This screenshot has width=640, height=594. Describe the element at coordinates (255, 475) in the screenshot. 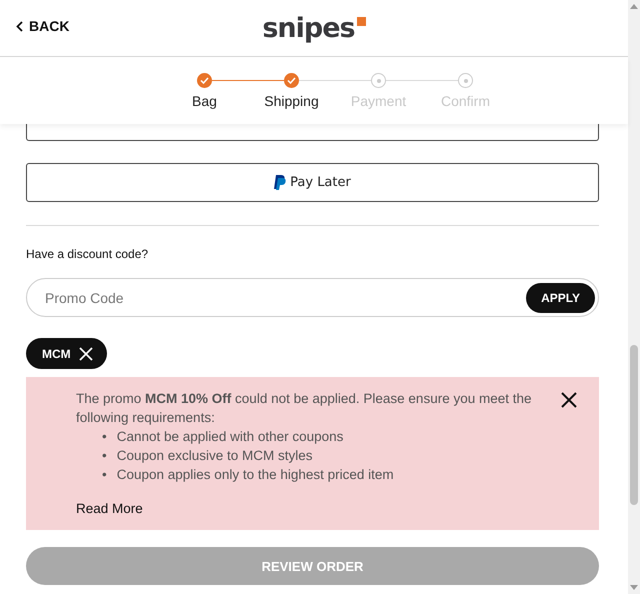

I see `requirement-item: Coupon applies only to the highest priced item` at that location.